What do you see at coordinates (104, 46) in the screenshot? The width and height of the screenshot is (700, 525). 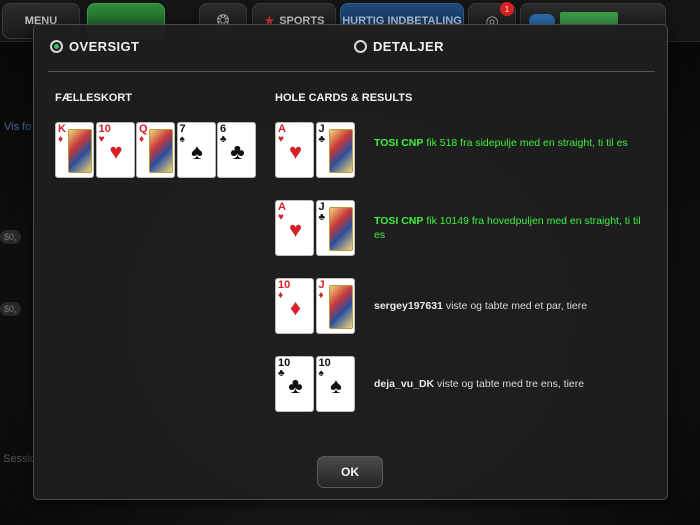 I see `tab-oversigt-label: OVERSIGT` at bounding box center [104, 46].